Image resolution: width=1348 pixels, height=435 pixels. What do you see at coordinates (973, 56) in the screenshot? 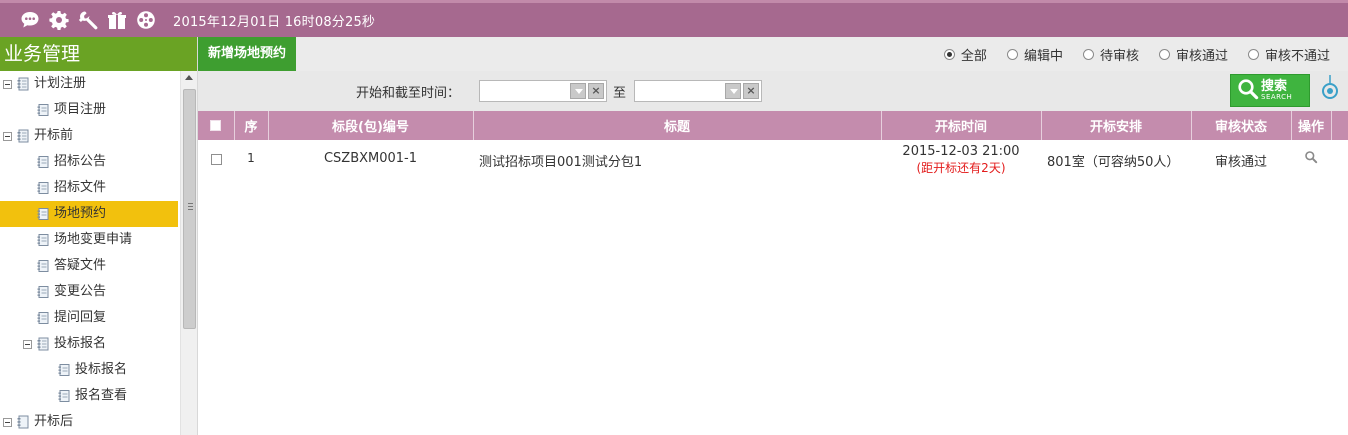
I see `filter-label: 全部` at bounding box center [973, 56].